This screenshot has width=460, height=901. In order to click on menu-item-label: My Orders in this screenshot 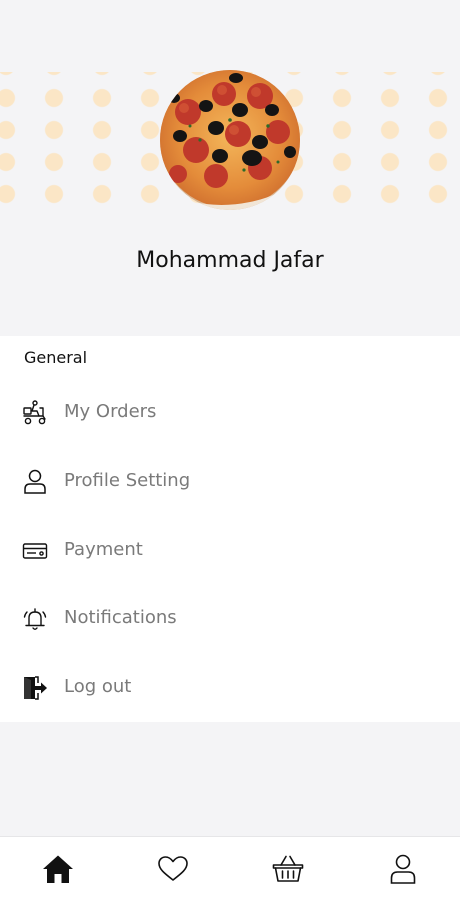, I will do `click(110, 411)`.